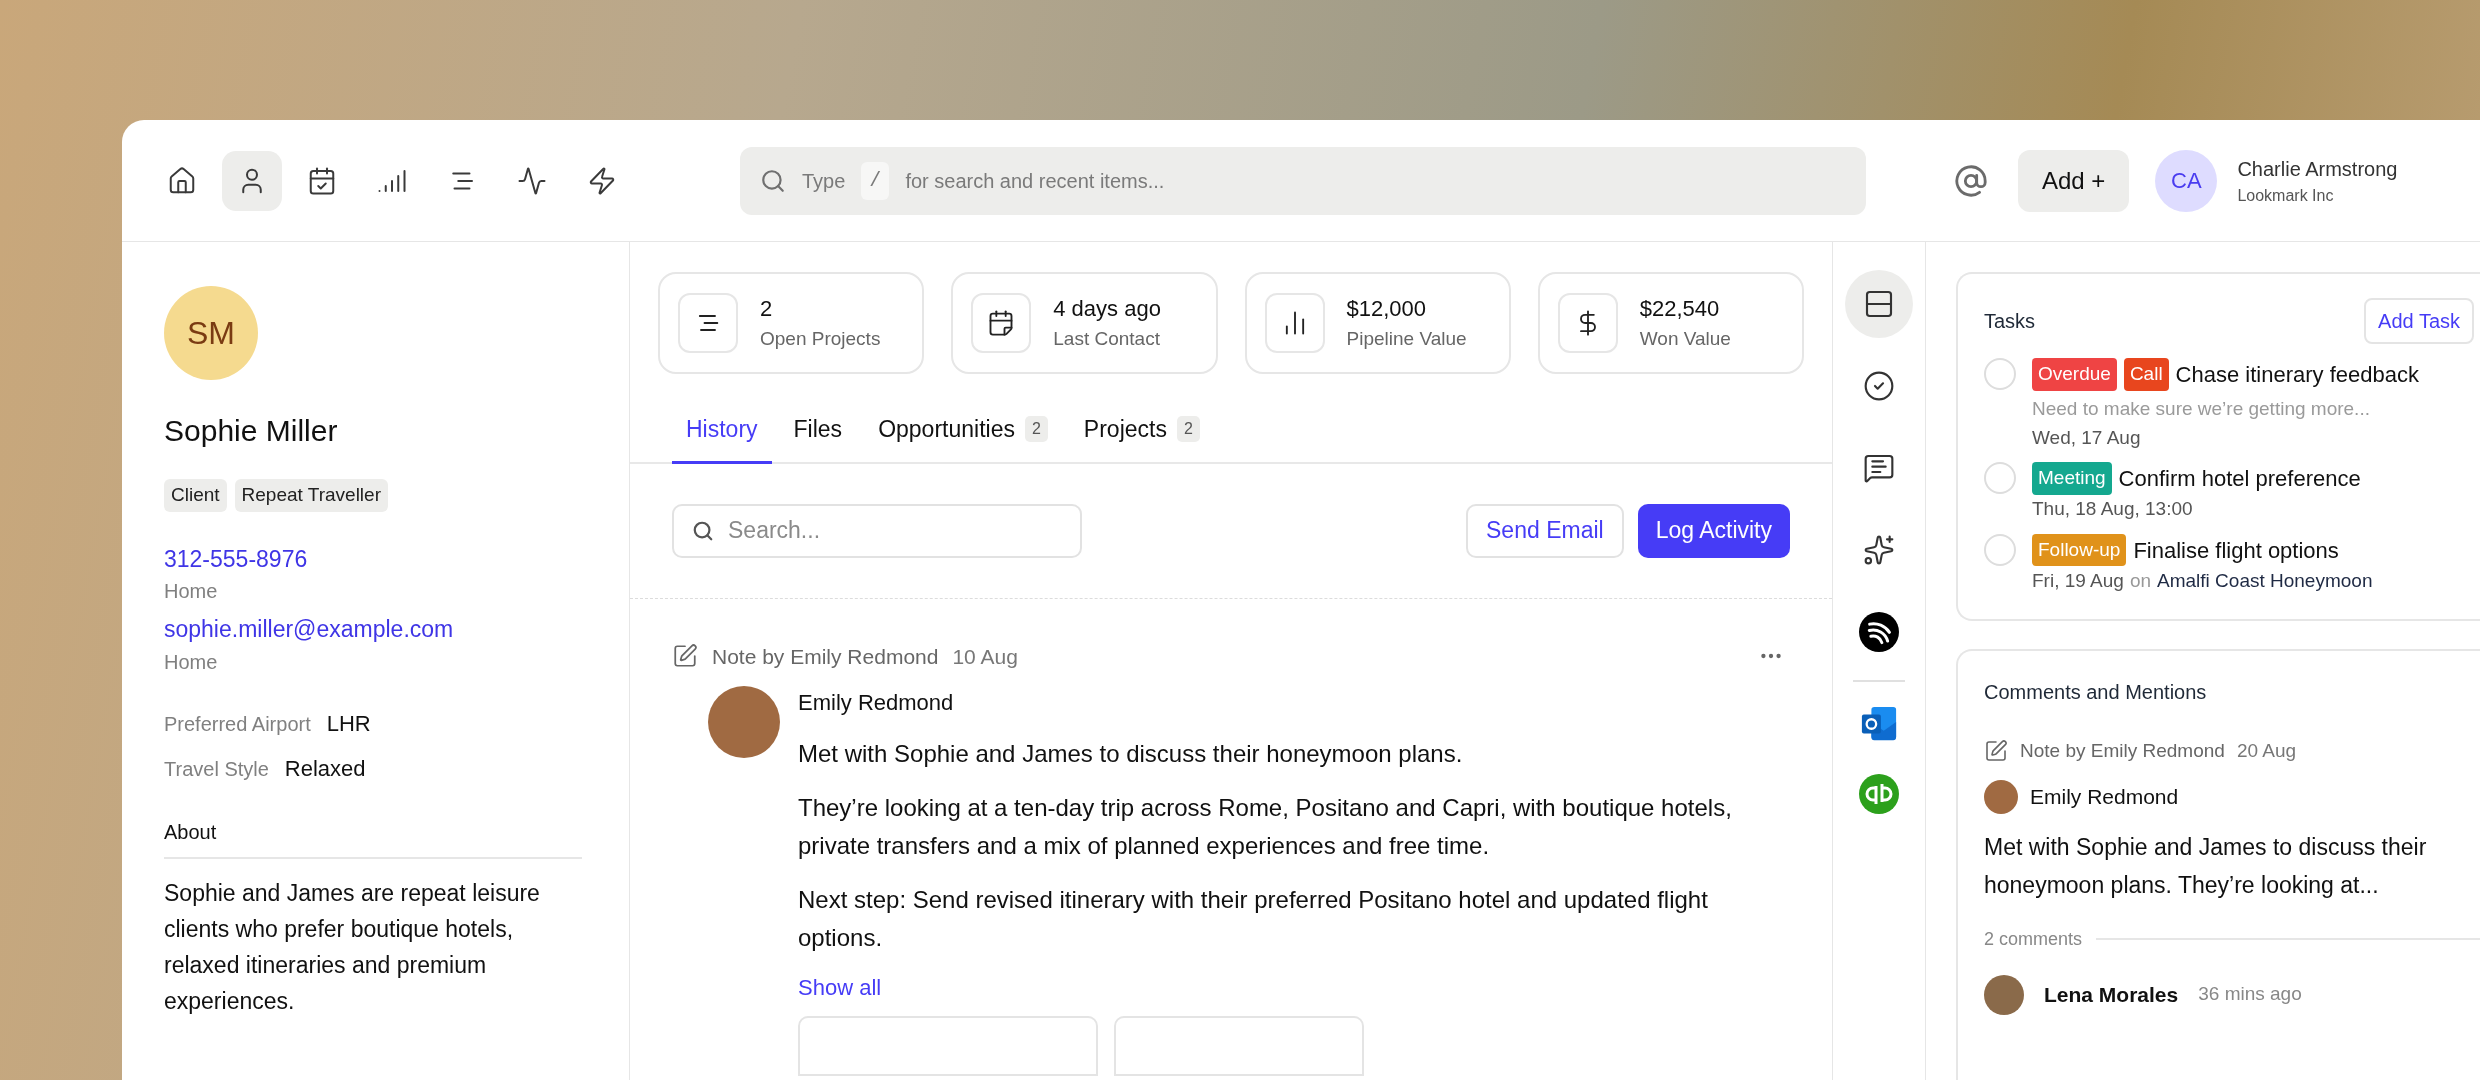 The height and width of the screenshot is (1080, 2480). What do you see at coordinates (1879, 386) in the screenshot?
I see `check-circle-icon` at bounding box center [1879, 386].